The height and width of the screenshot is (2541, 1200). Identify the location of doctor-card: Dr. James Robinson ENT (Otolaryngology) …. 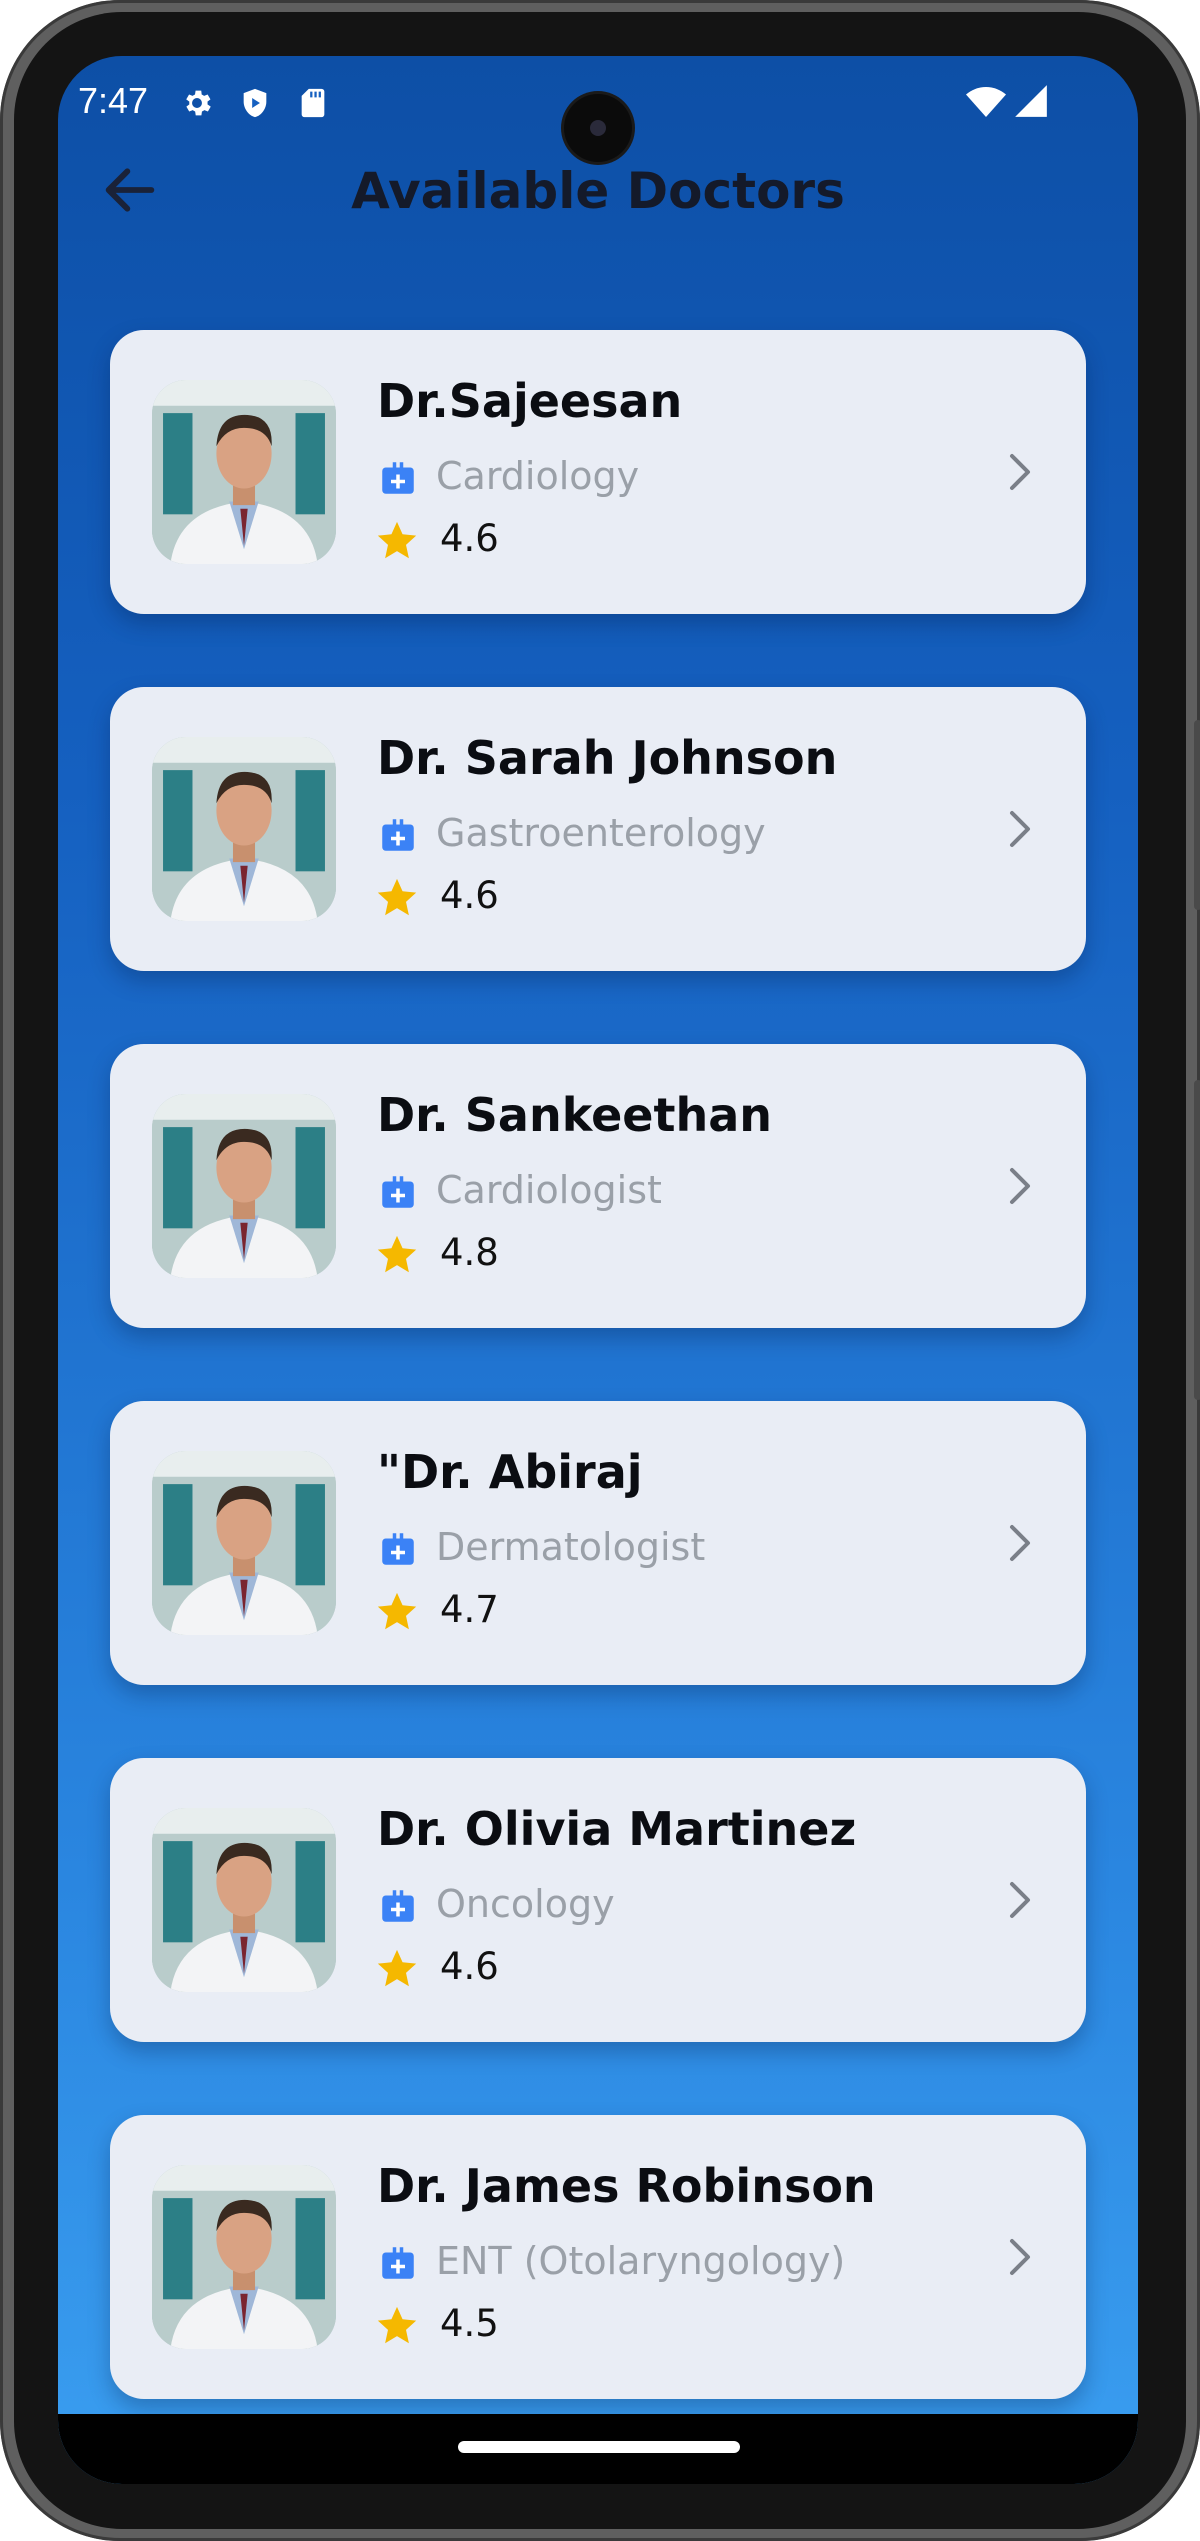
(598, 2257).